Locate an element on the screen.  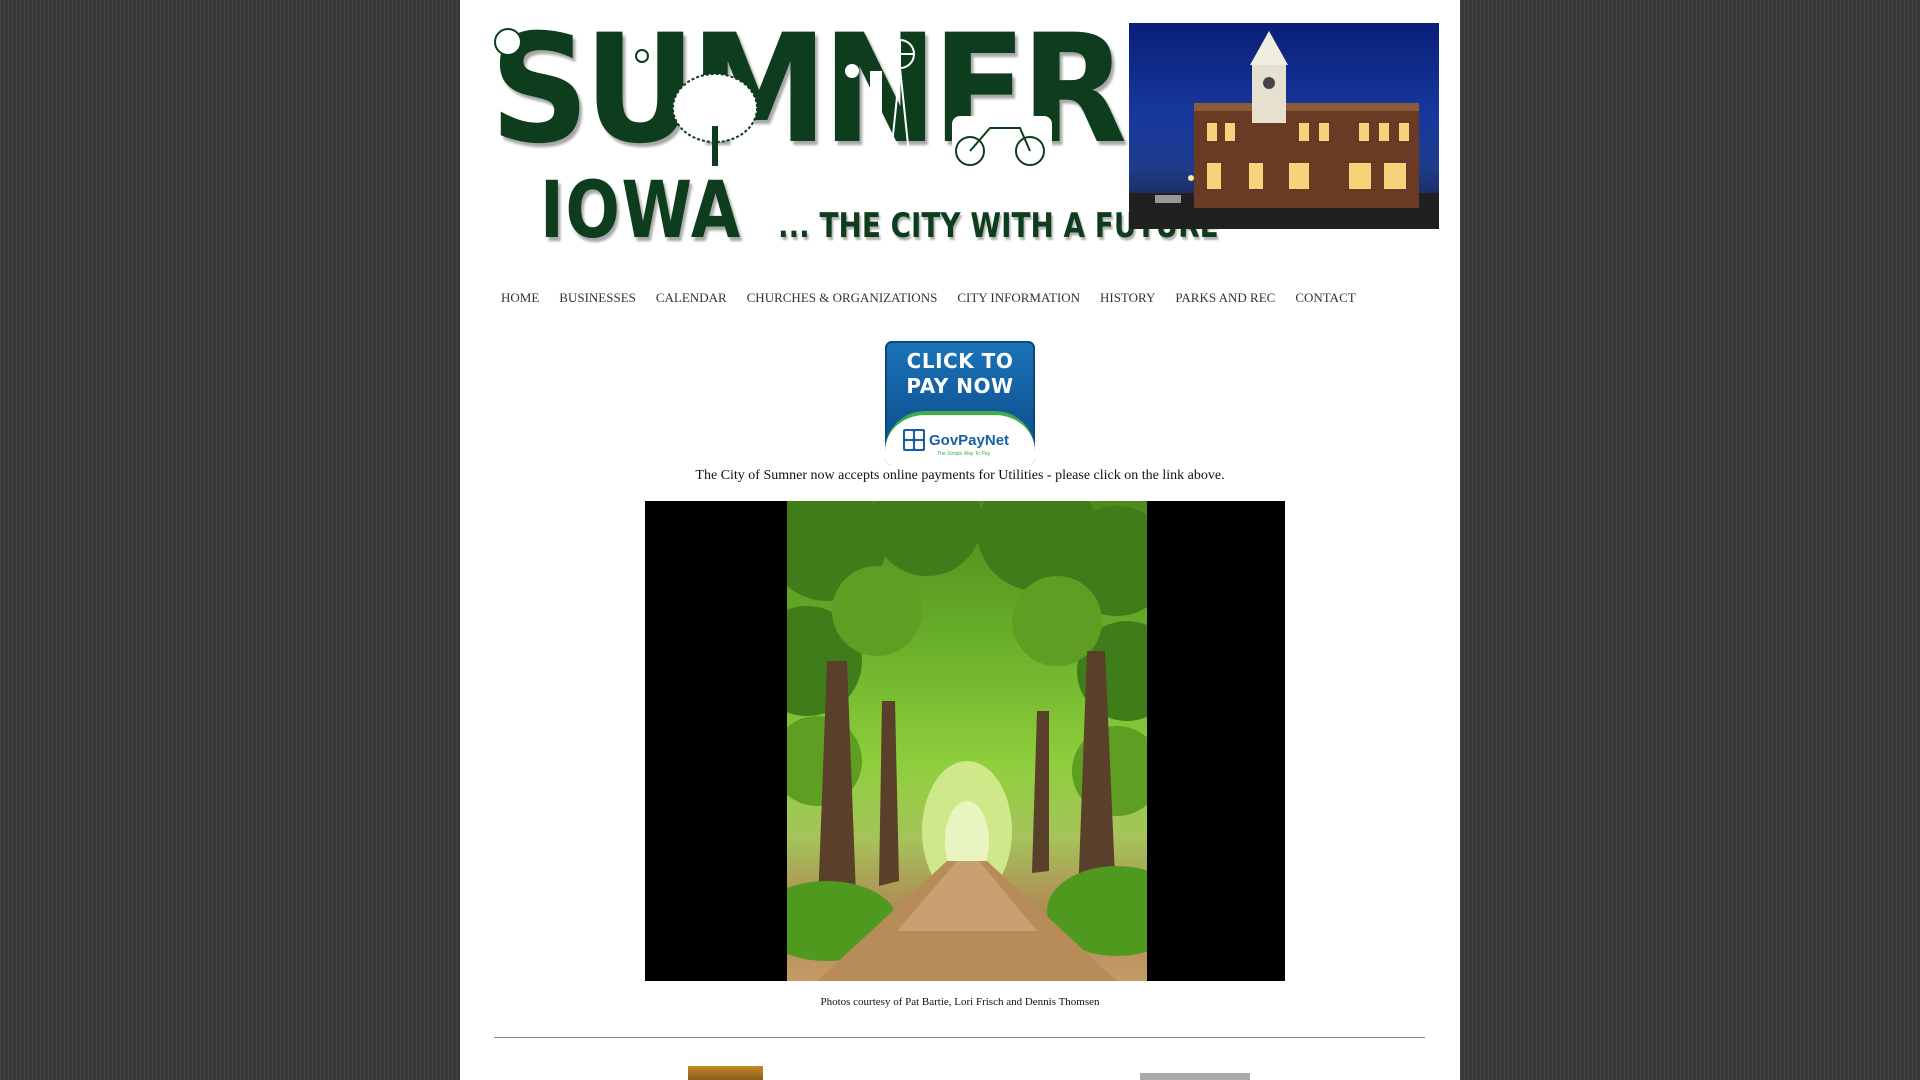
tree-trail-illustration is located at coordinates (967, 741).